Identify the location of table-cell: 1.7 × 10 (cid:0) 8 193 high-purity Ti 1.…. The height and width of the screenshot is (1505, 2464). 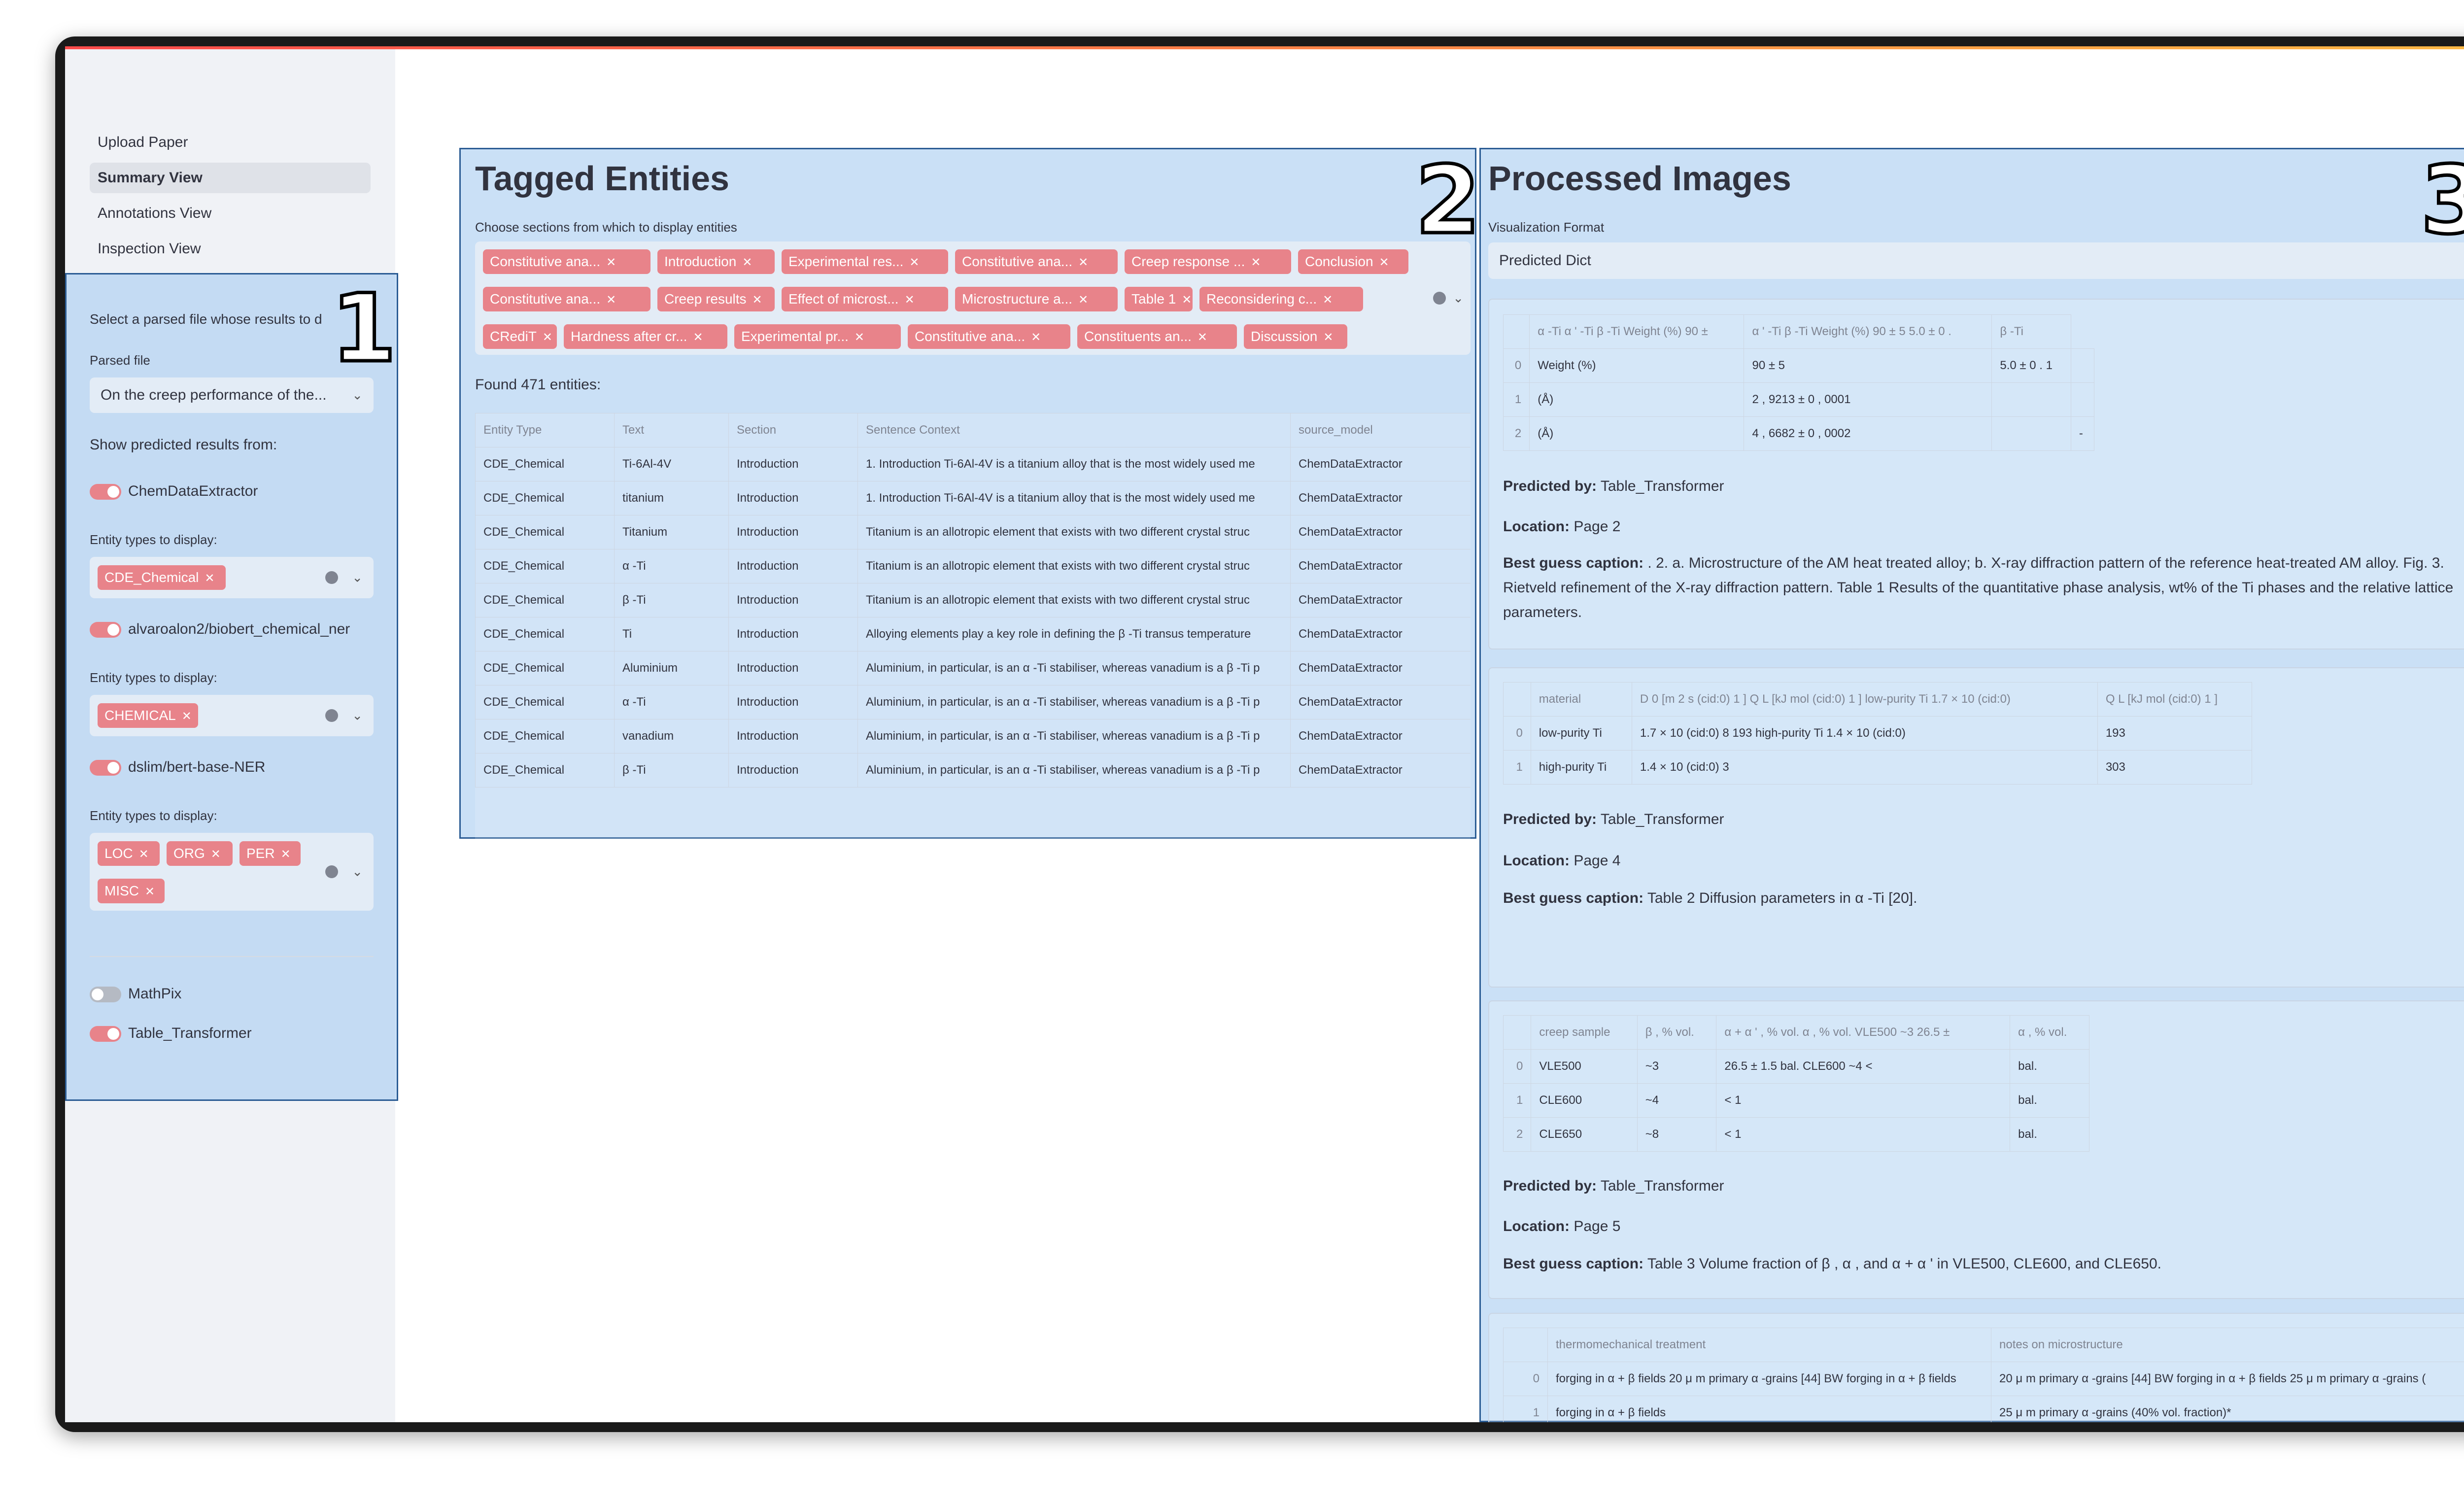
(1864, 733).